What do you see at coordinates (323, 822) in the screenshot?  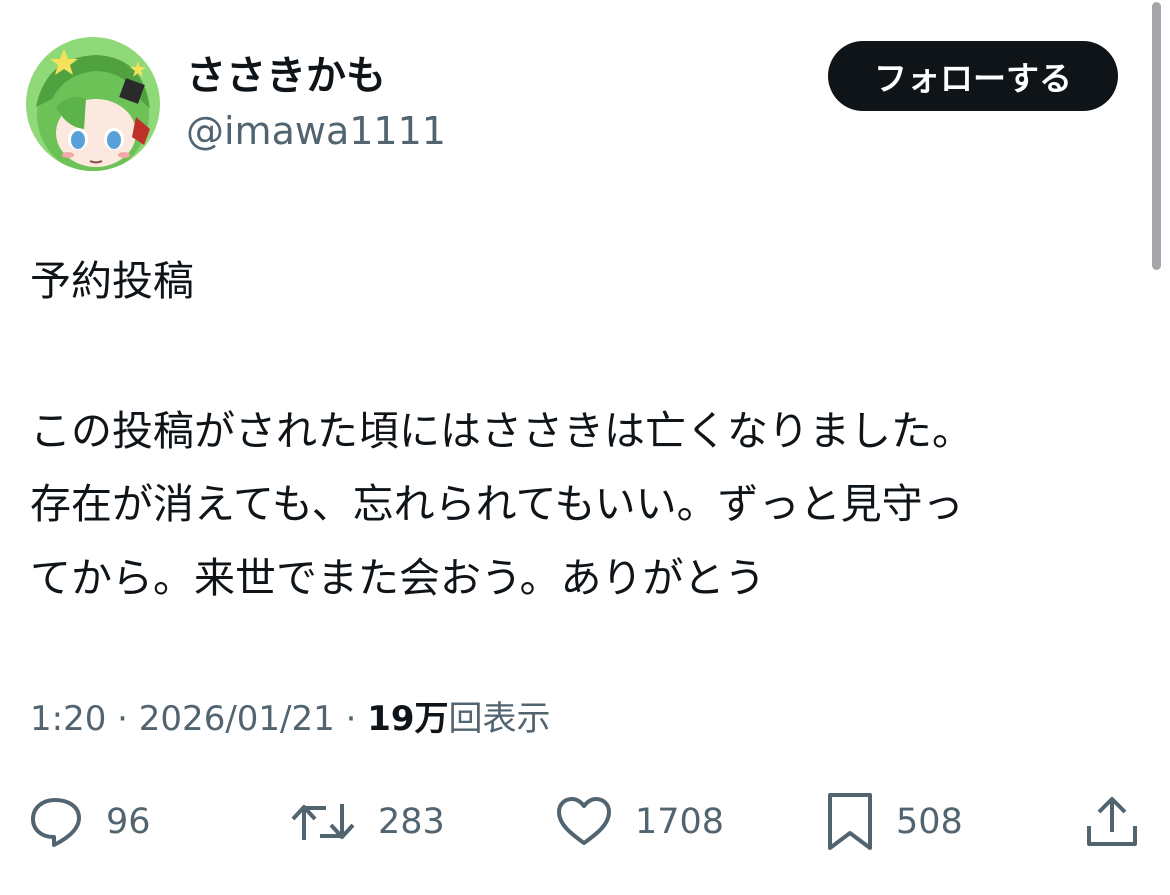 I see `retweet-arrows-icon` at bounding box center [323, 822].